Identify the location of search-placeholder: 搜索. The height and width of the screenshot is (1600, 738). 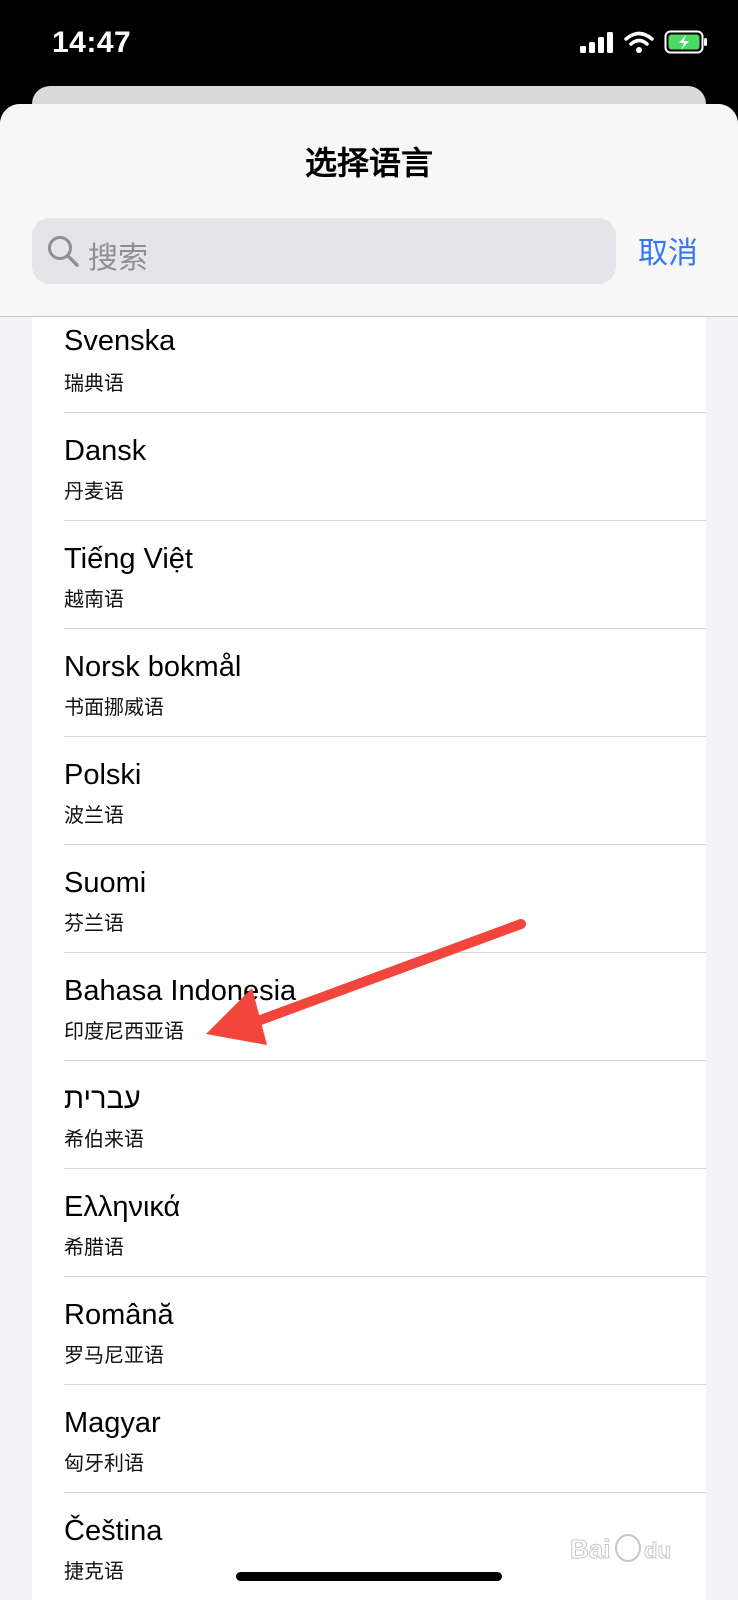
(118, 258).